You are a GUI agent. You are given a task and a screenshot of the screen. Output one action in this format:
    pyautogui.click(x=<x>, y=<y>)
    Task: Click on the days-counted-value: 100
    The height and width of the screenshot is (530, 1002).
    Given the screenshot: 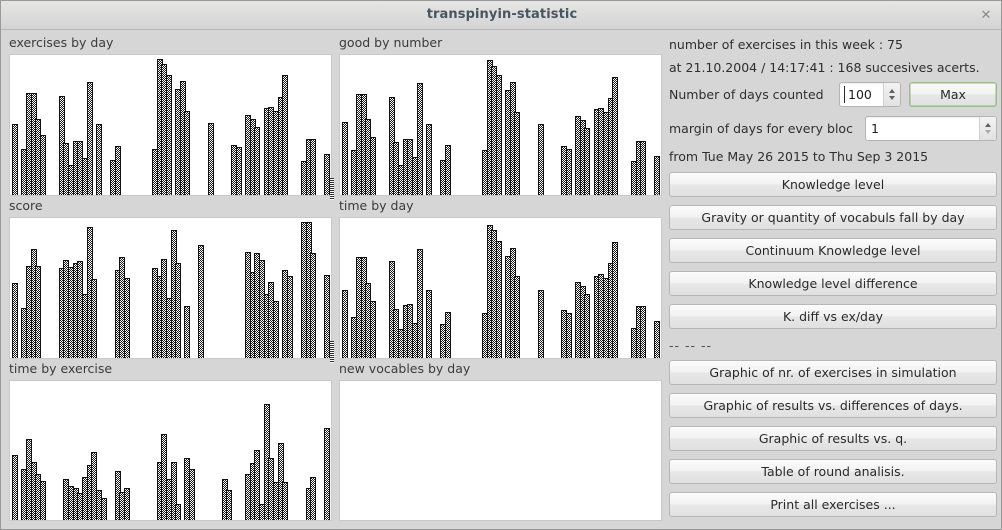 What is the action you would take?
    pyautogui.click(x=860, y=94)
    